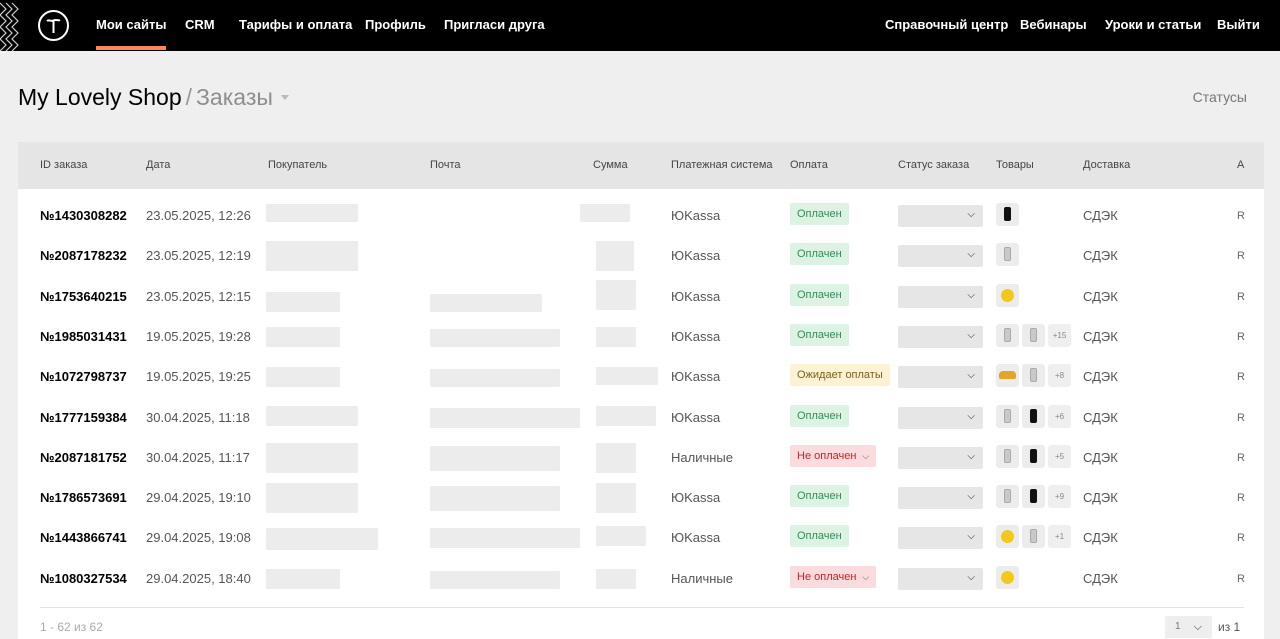 The image size is (1280, 639). What do you see at coordinates (1053, 24) in the screenshot?
I see `nav-webinars: Вебинары` at bounding box center [1053, 24].